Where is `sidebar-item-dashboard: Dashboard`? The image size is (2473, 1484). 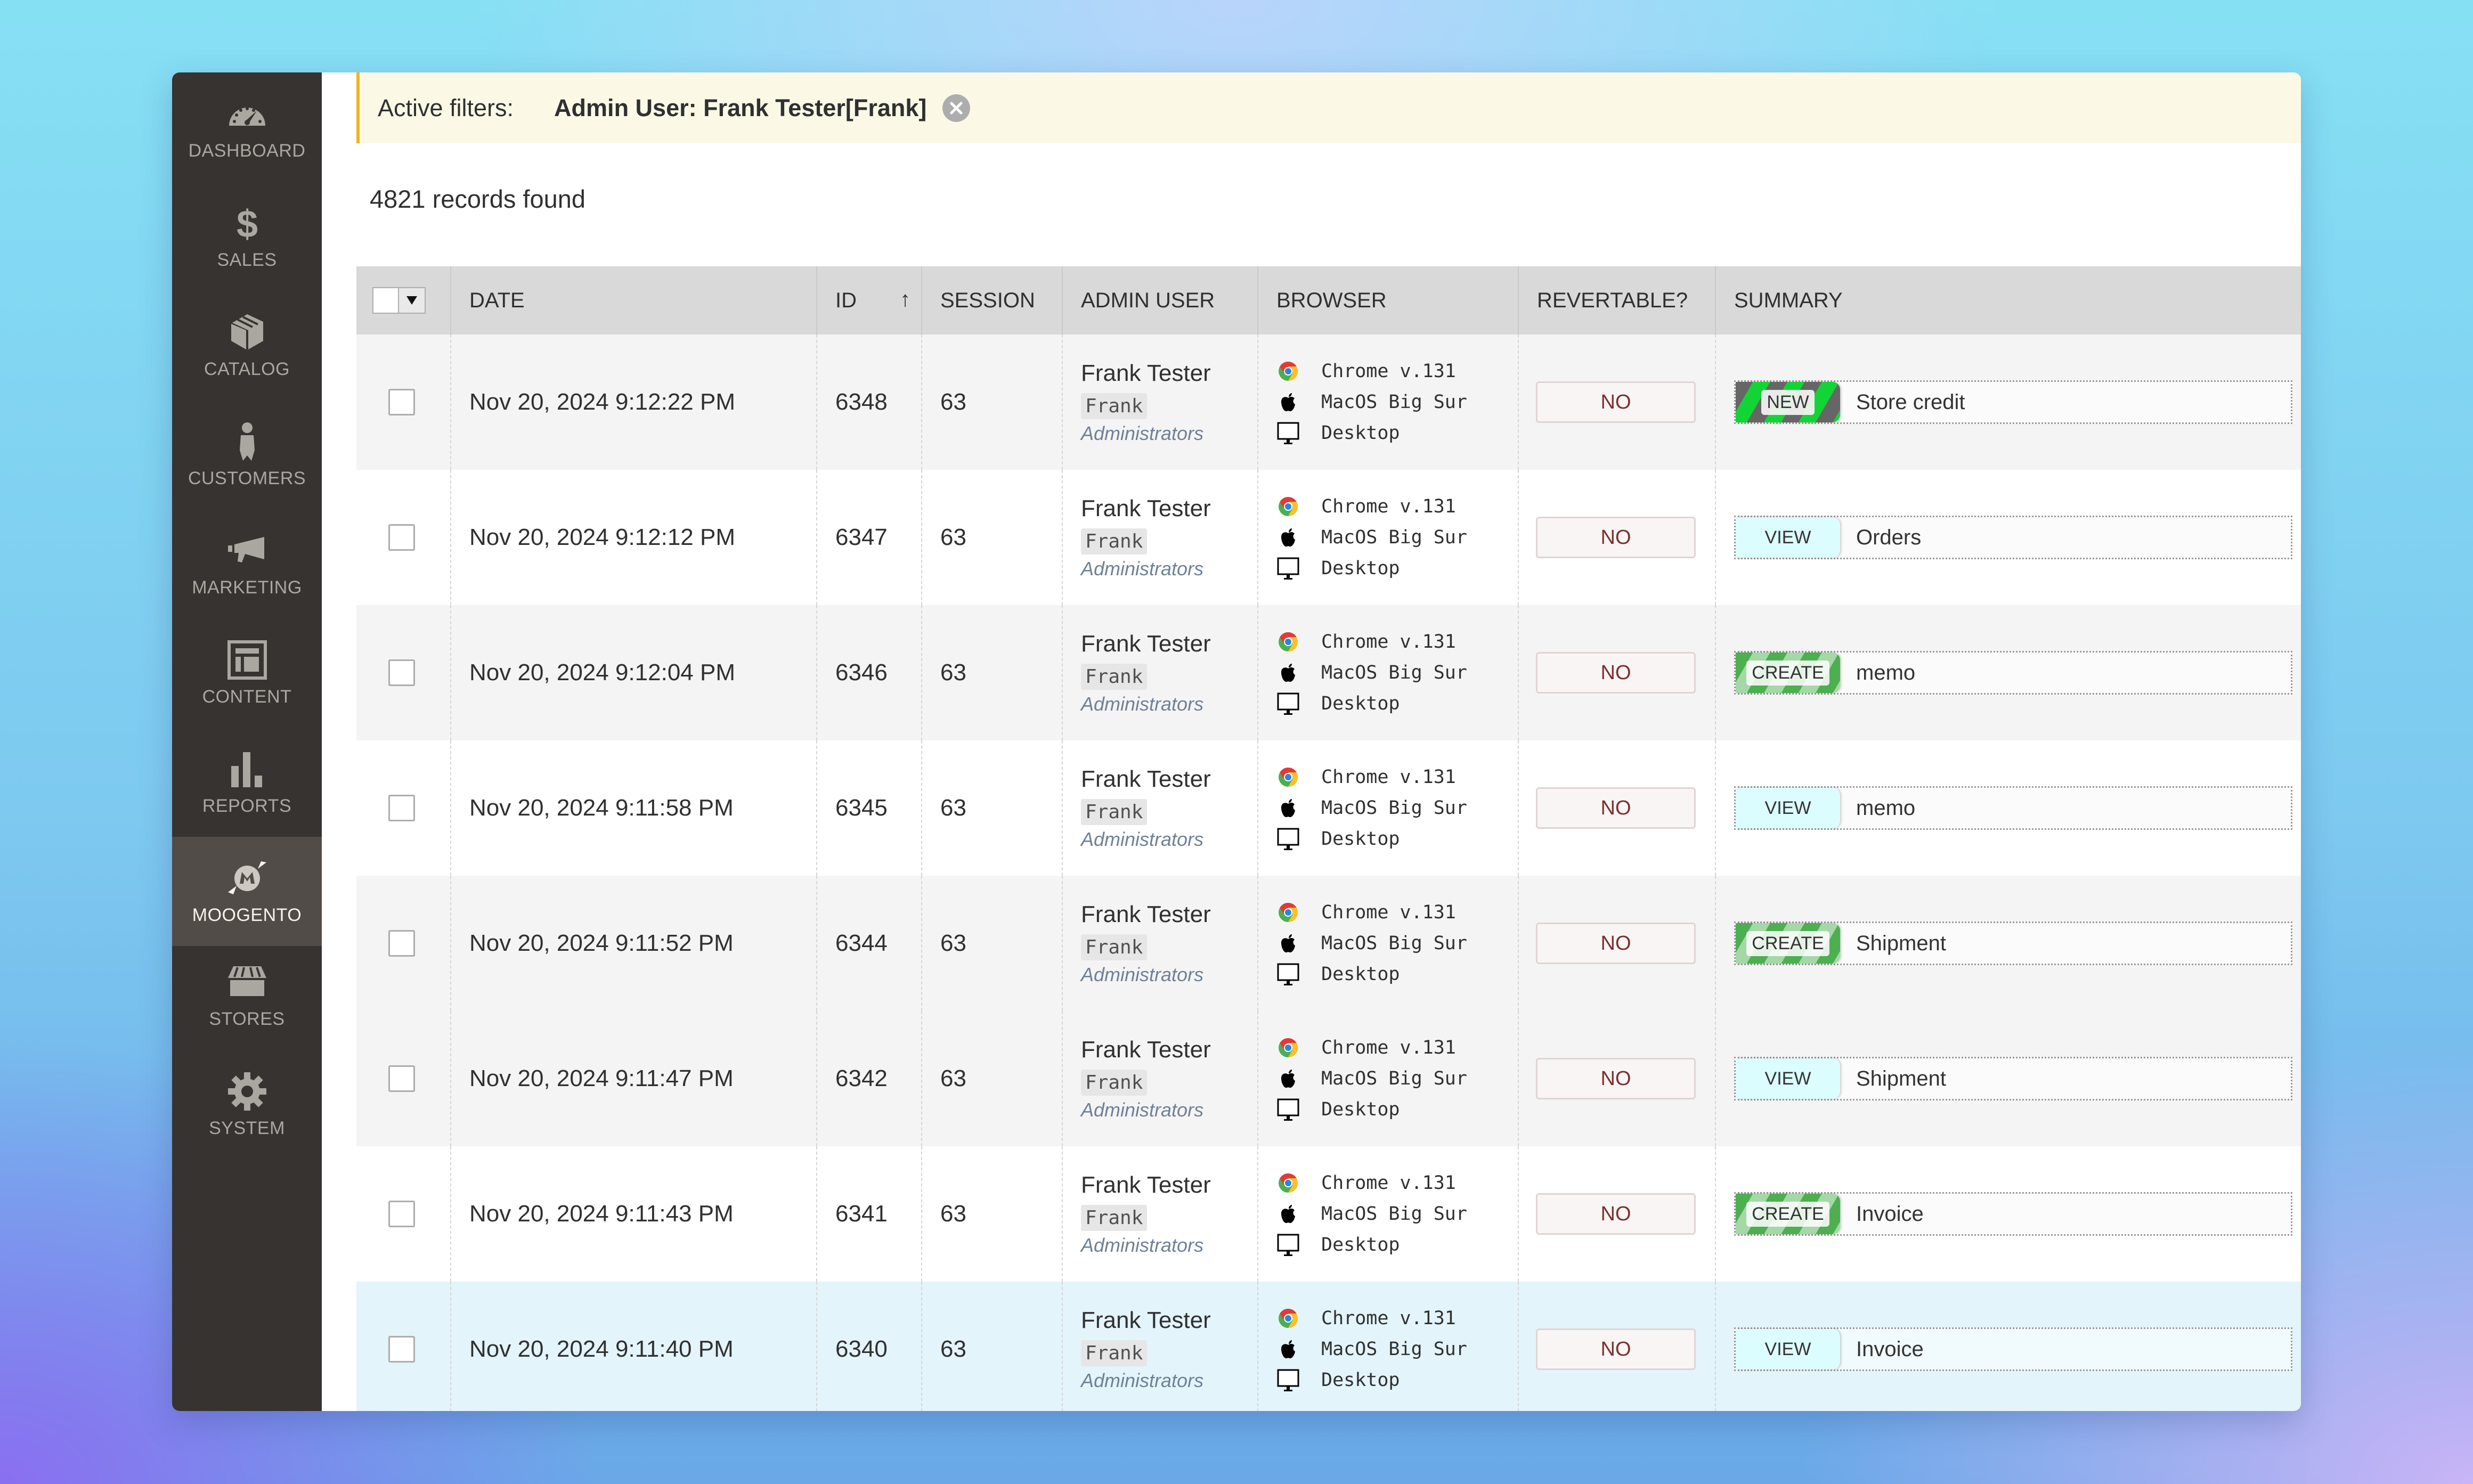
sidebar-item-dashboard: Dashboard is located at coordinates (247, 127).